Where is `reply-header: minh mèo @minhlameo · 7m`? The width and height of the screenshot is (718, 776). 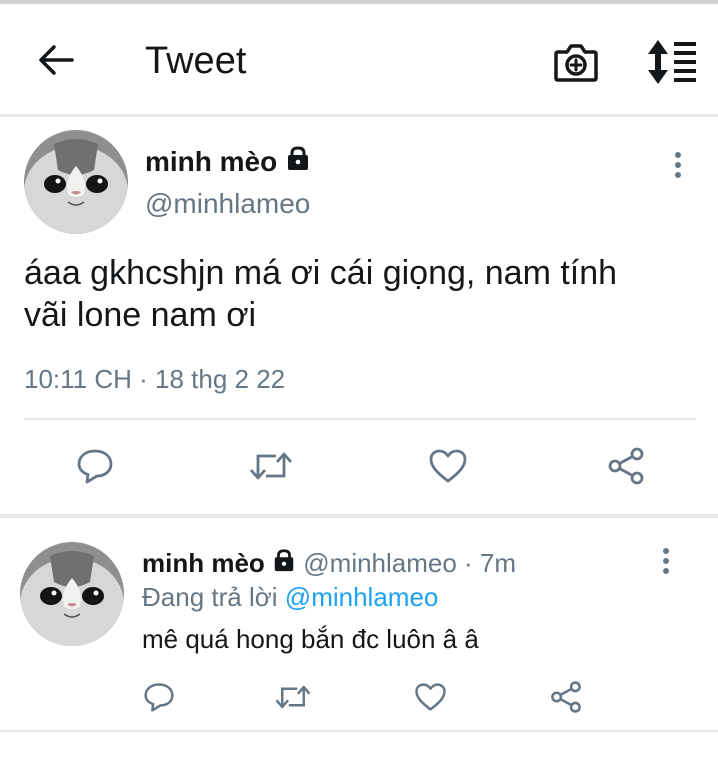
reply-header: minh mèo @minhlameo · 7m is located at coordinates (329, 563).